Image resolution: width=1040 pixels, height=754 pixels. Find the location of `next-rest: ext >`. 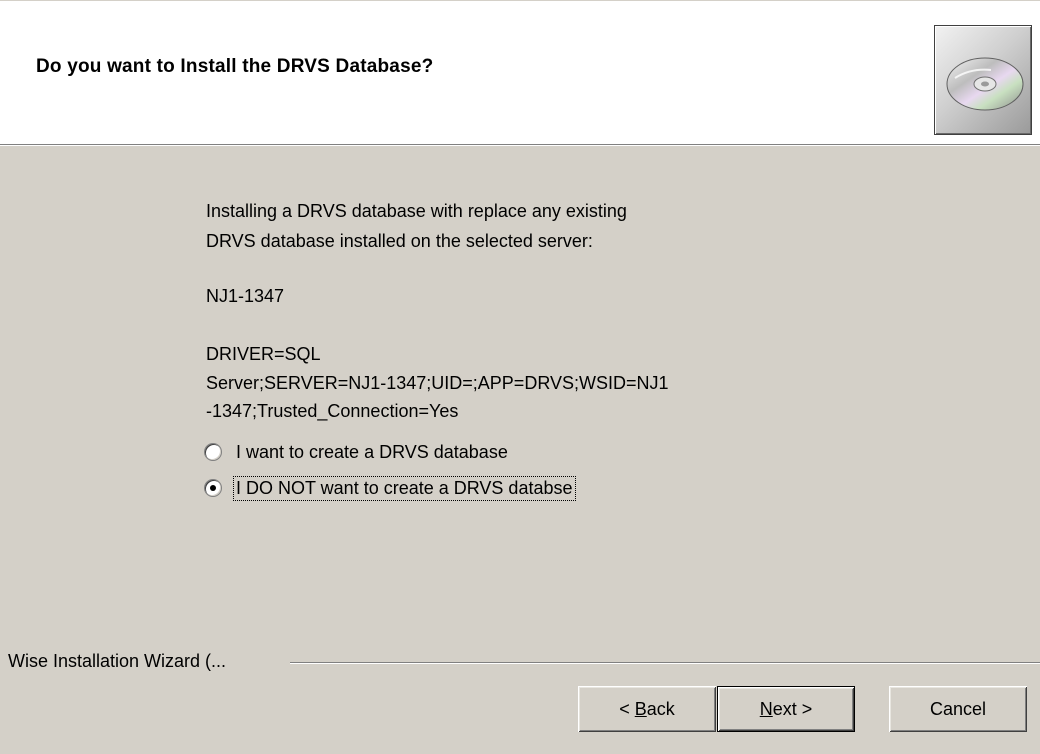

next-rest: ext > is located at coordinates (792, 708).